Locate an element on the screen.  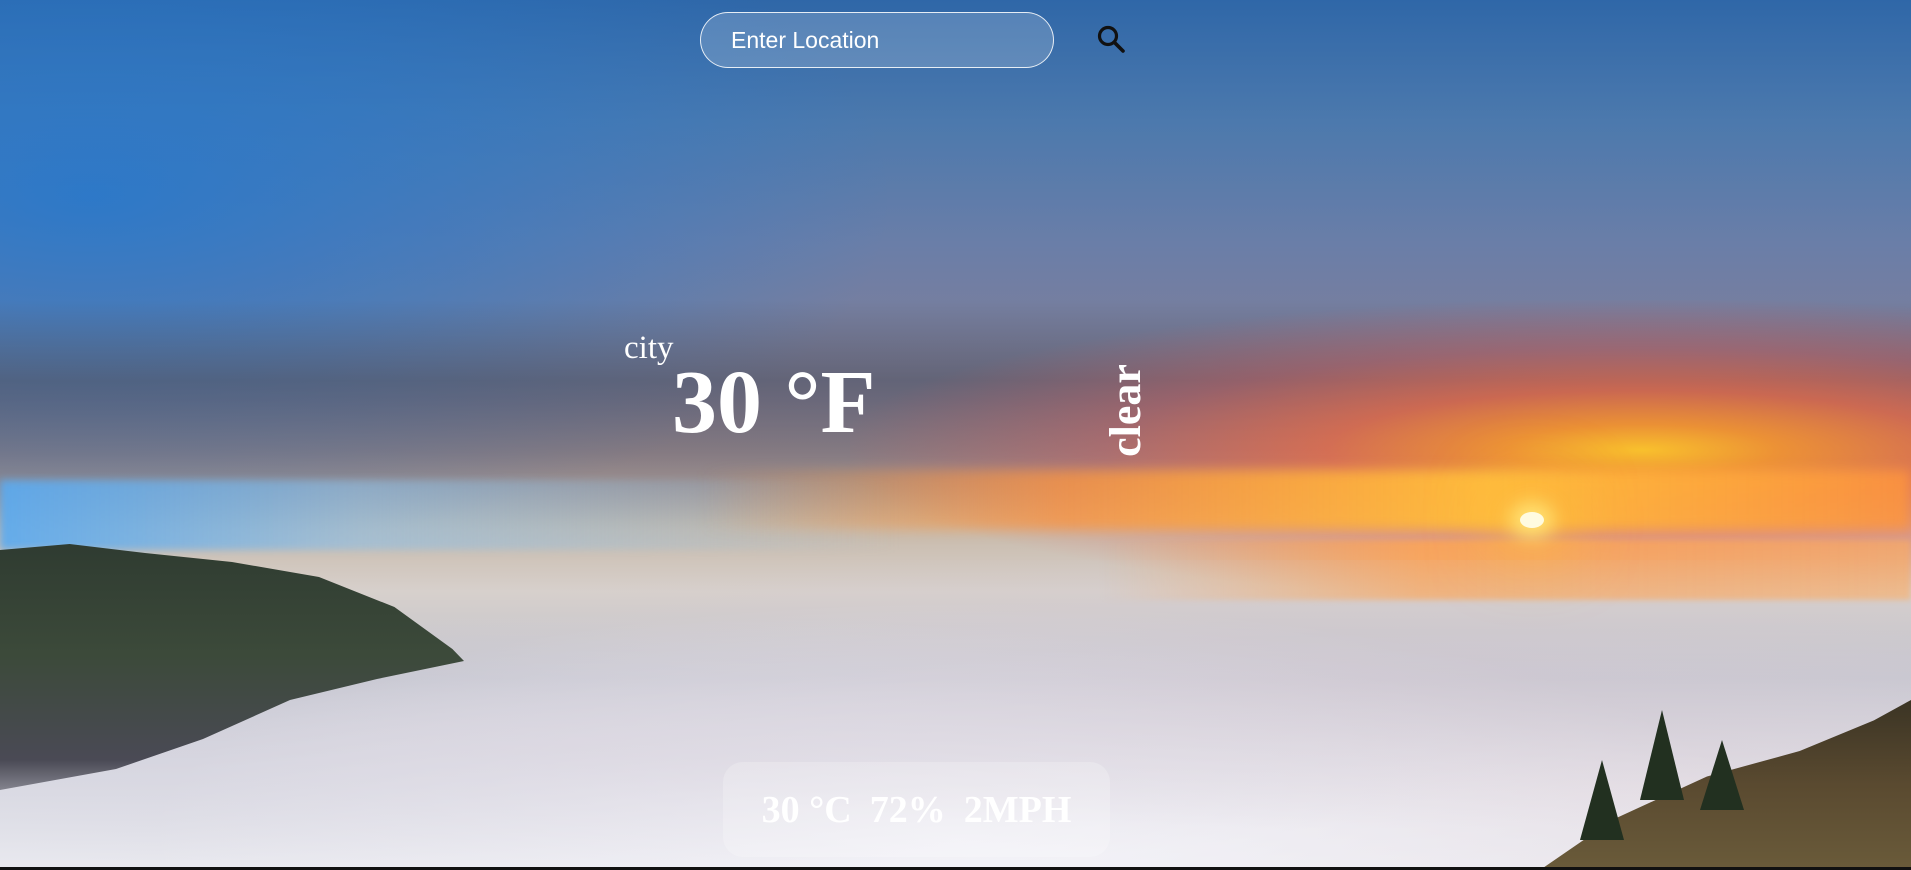
sun is located at coordinates (1532, 520).